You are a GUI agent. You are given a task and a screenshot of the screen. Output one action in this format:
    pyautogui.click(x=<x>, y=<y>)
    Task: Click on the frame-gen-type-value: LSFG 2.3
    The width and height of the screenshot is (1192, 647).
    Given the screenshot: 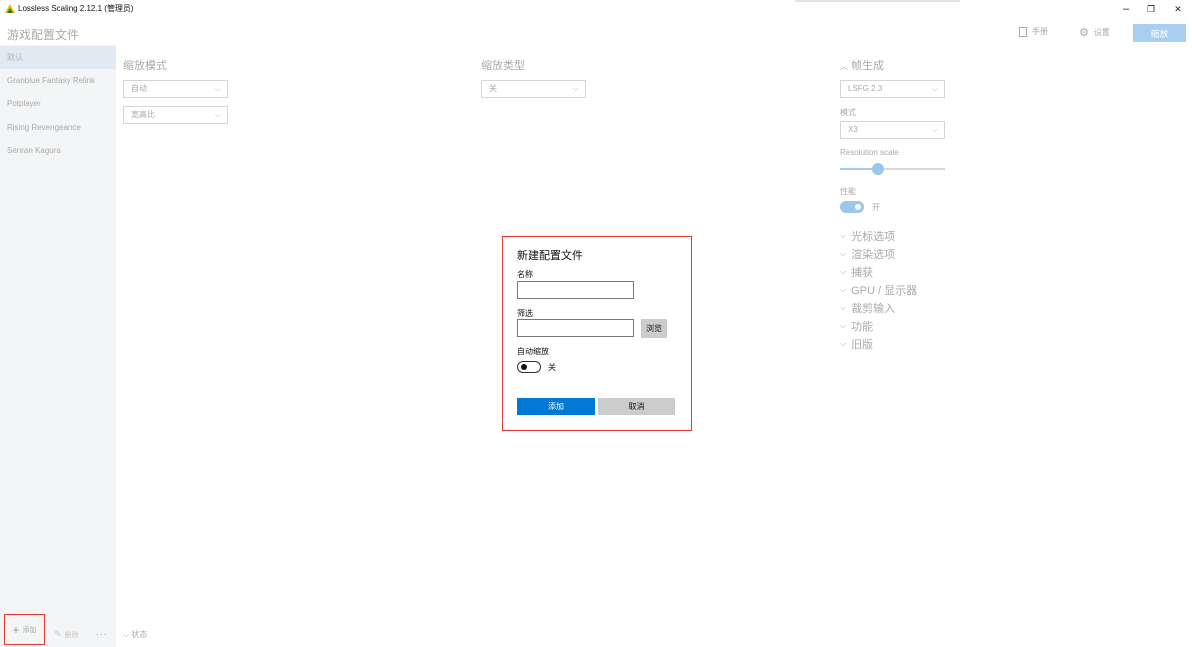 What is the action you would take?
    pyautogui.click(x=865, y=88)
    